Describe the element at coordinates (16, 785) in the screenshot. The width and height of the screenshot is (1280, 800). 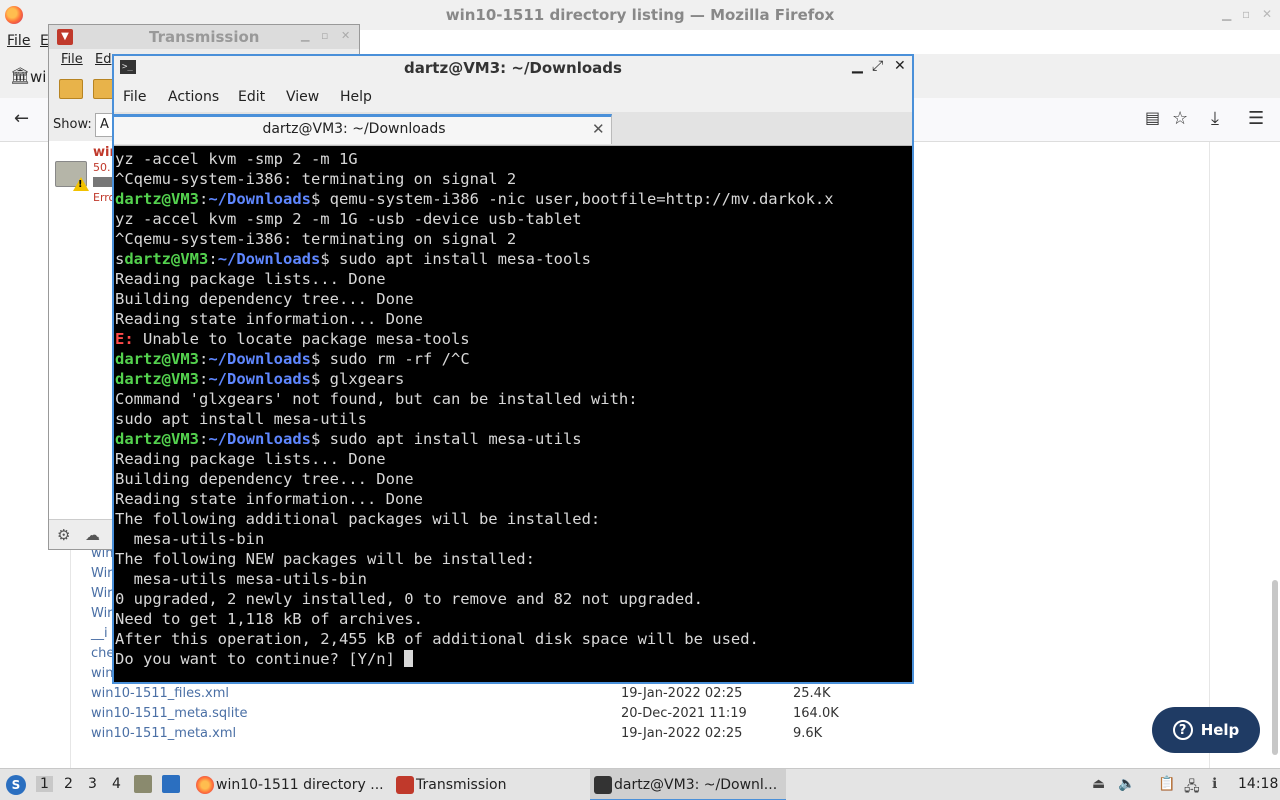
I see `start-menu-icon: S` at that location.